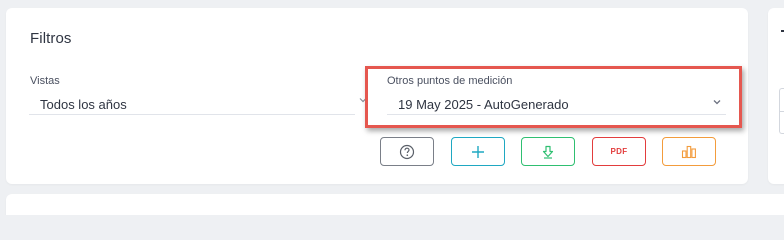 The height and width of the screenshot is (240, 784). I want to click on otros-puntos-label: Otros puntos de medición, so click(450, 81).